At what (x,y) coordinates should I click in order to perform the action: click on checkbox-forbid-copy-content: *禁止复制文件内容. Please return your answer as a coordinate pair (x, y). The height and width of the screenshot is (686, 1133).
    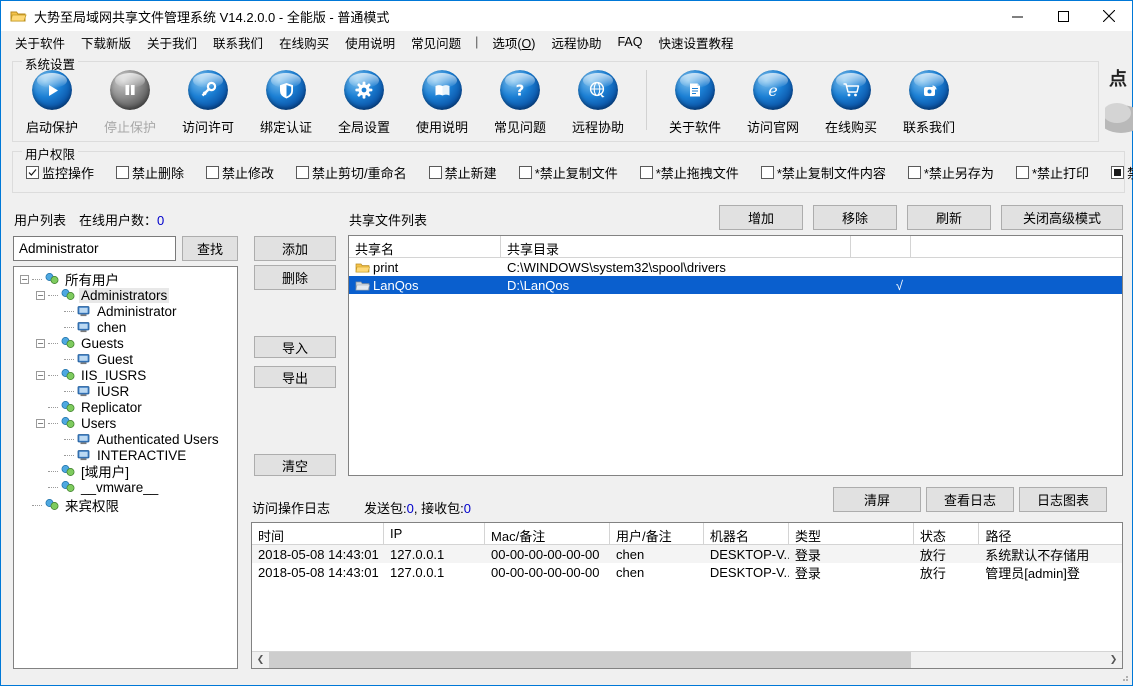
    Looking at the image, I should click on (823, 172).